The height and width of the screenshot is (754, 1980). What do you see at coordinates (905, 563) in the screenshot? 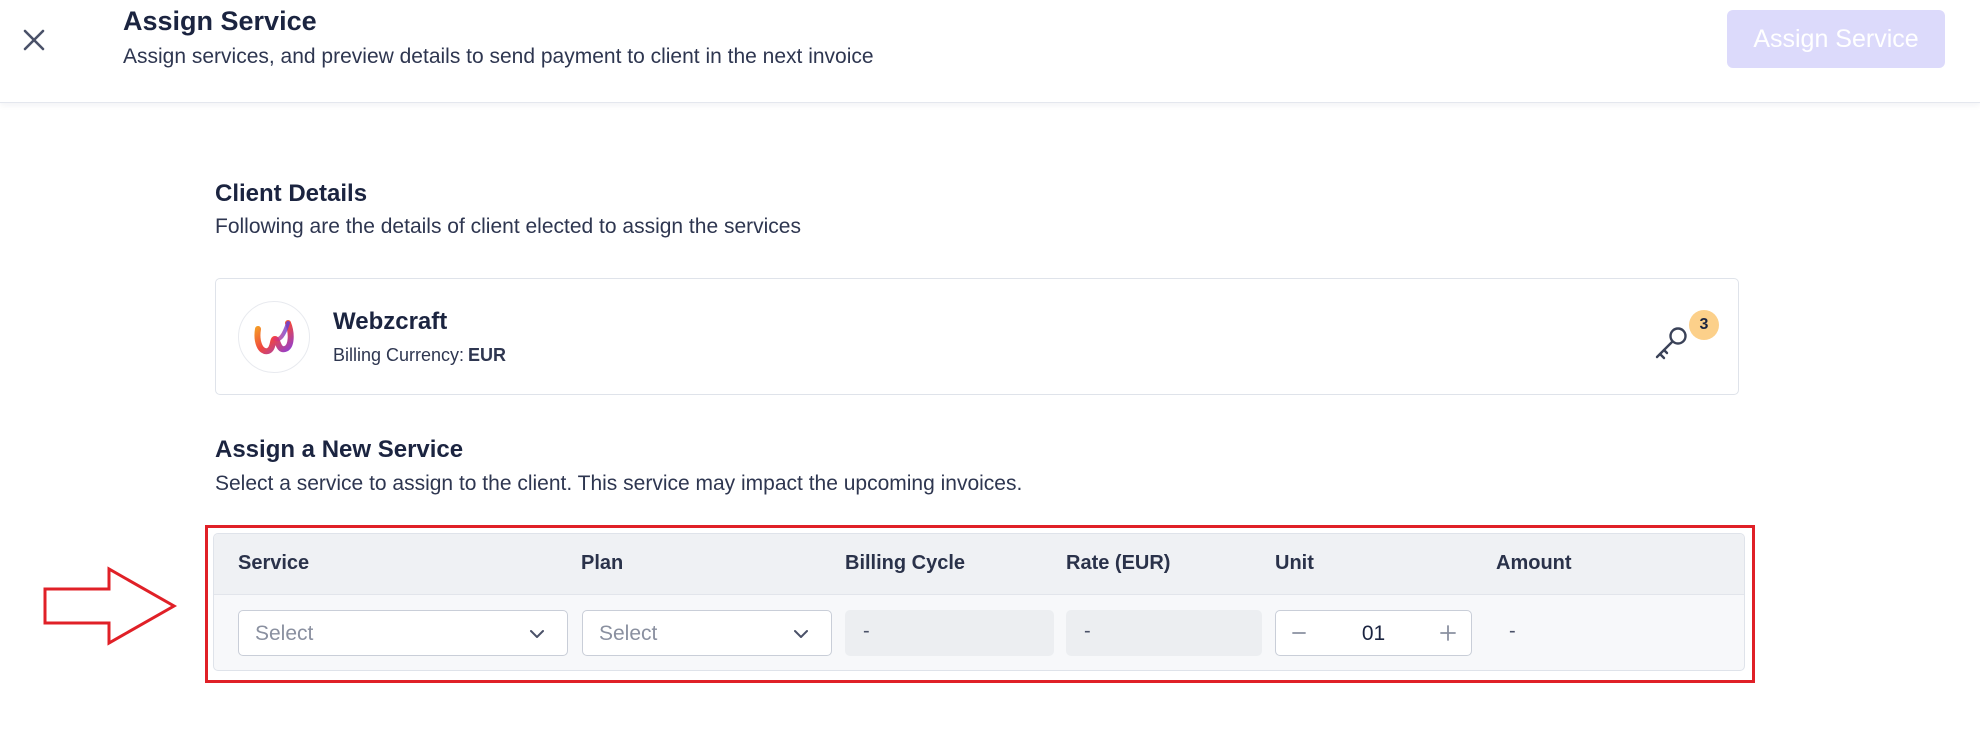
I see `column-header-billing-cycle: Billing Cycle` at bounding box center [905, 563].